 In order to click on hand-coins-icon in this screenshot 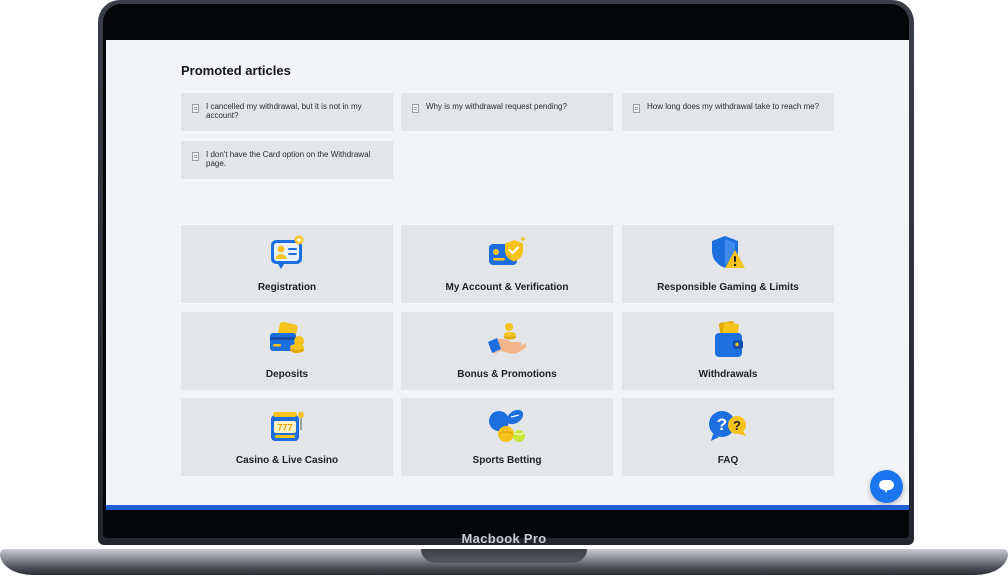, I will do `click(507, 338)`.